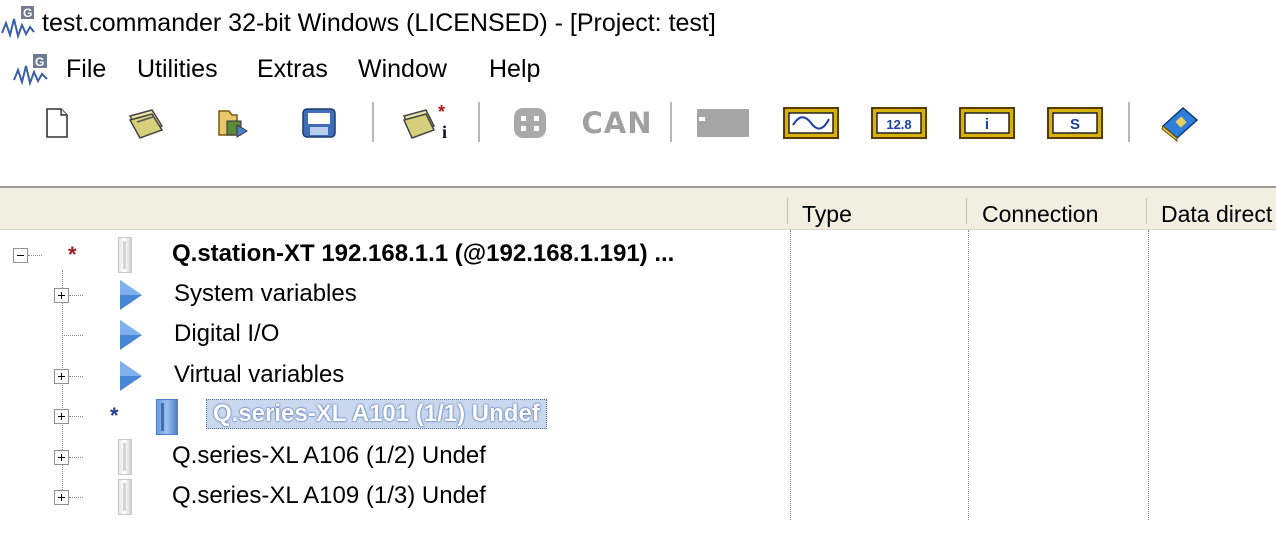  I want to click on info-button: i, so click(987, 123).